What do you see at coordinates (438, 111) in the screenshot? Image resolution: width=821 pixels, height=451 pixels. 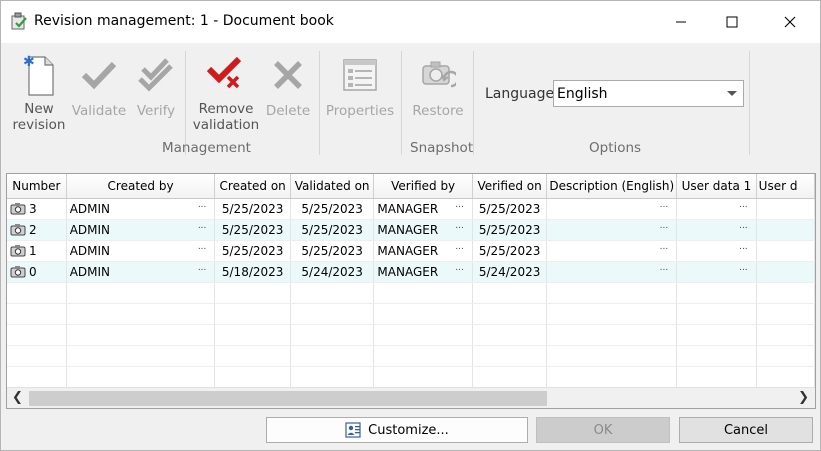 I see `restore-label: Restore` at bounding box center [438, 111].